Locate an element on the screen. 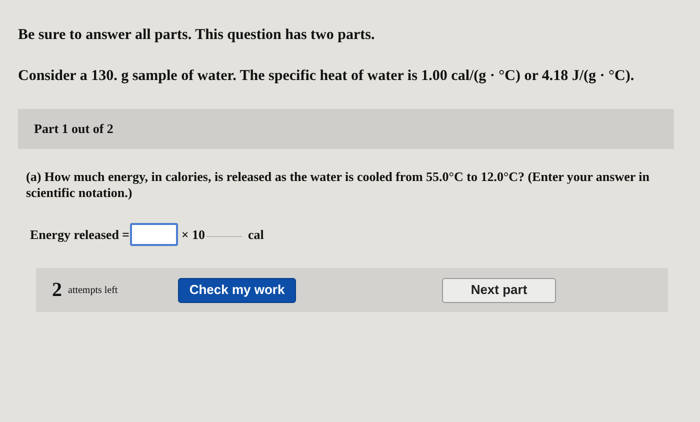  question-text: (a) How much energy, in calories, is released as the water is cooled from 55.0°C to 12.0°C? (Enter your answer in scientific notation.) is located at coordinates (338, 185).